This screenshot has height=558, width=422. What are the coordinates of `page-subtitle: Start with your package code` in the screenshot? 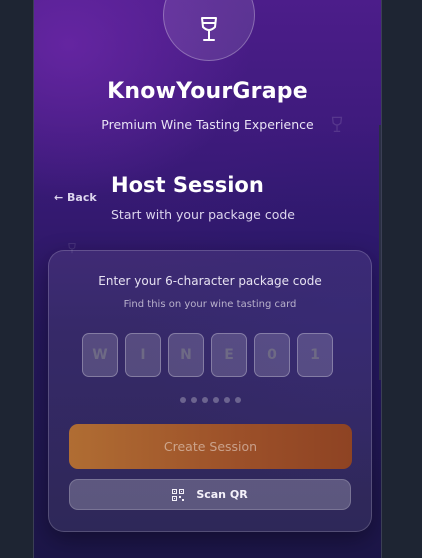 It's located at (203, 214).